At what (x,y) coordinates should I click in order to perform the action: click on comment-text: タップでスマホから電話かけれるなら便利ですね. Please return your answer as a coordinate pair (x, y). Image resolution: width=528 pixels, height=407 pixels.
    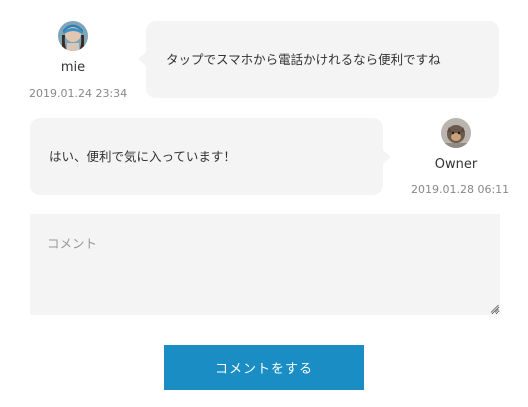
    Looking at the image, I should click on (303, 59).